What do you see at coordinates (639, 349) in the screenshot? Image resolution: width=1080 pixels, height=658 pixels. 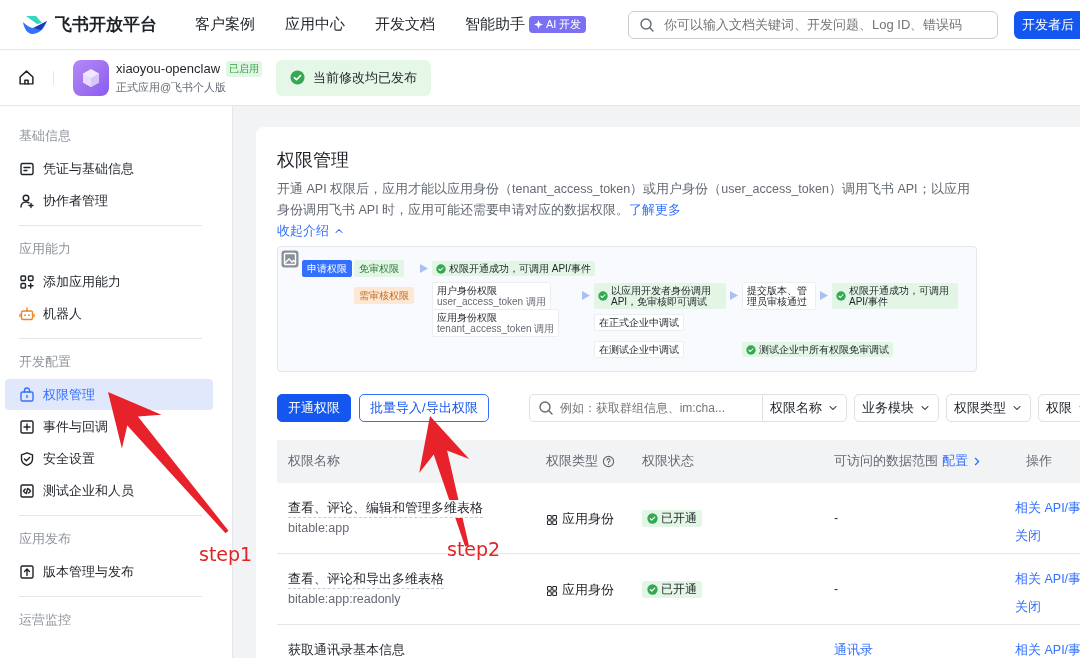 I see `diagram-node: 在测试企业中调试` at bounding box center [639, 349].